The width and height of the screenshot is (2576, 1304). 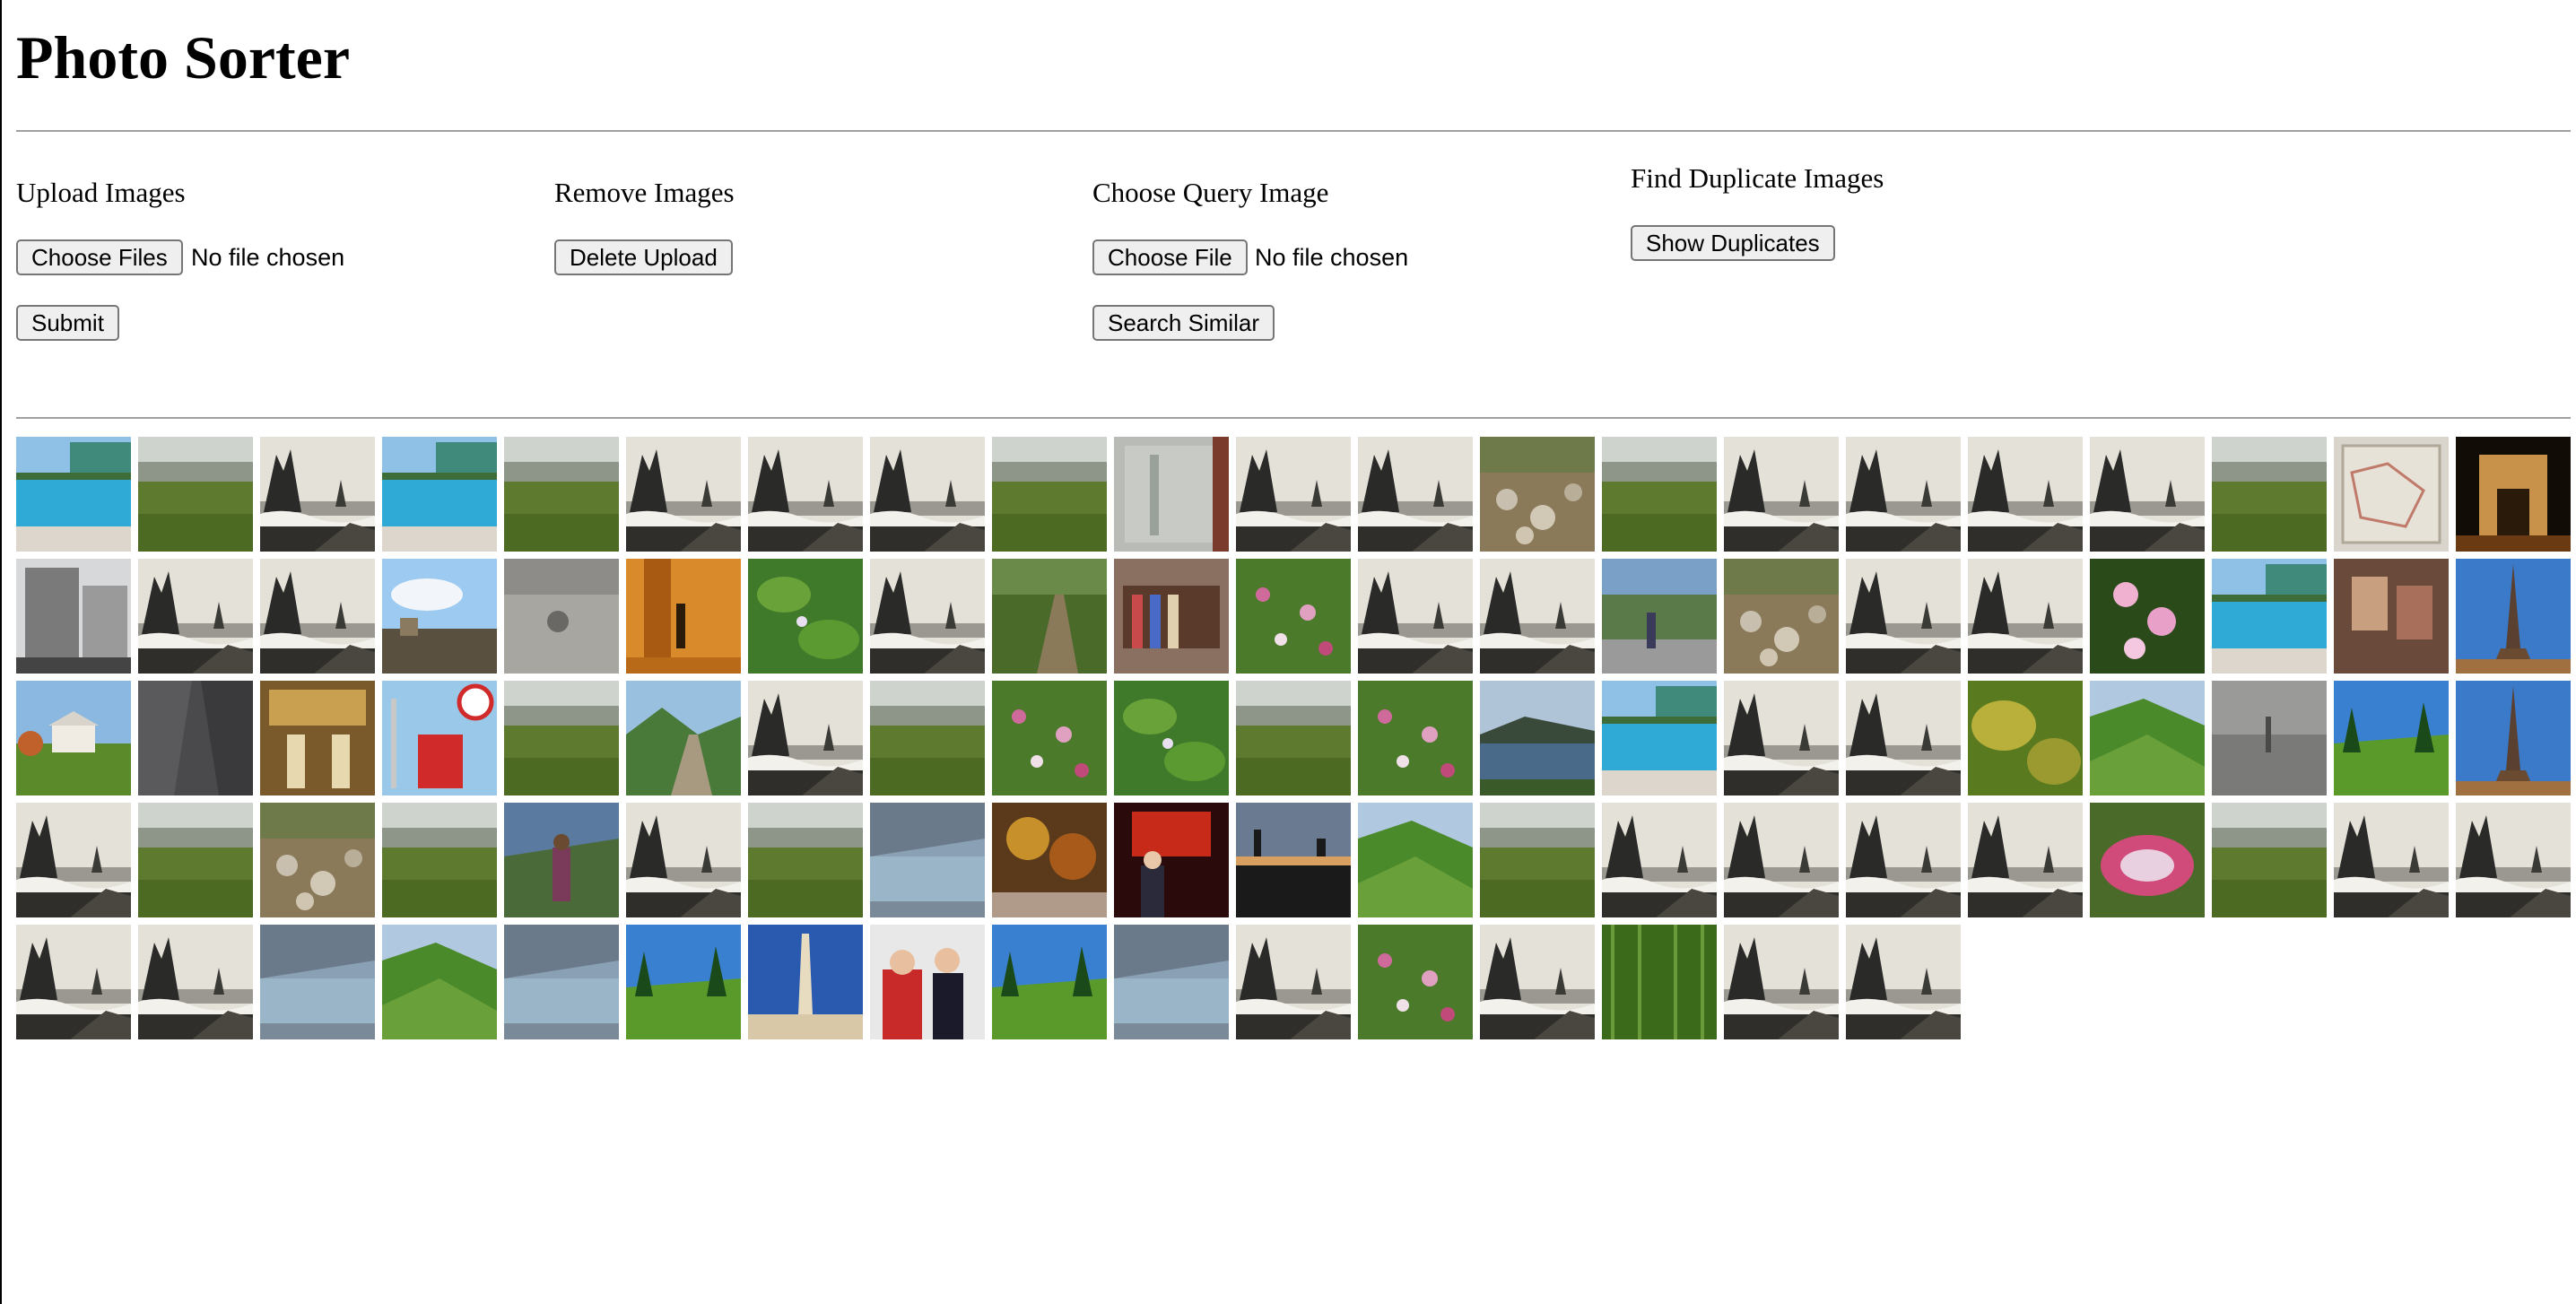 I want to click on choose-file-button: Choose File, so click(x=1170, y=257).